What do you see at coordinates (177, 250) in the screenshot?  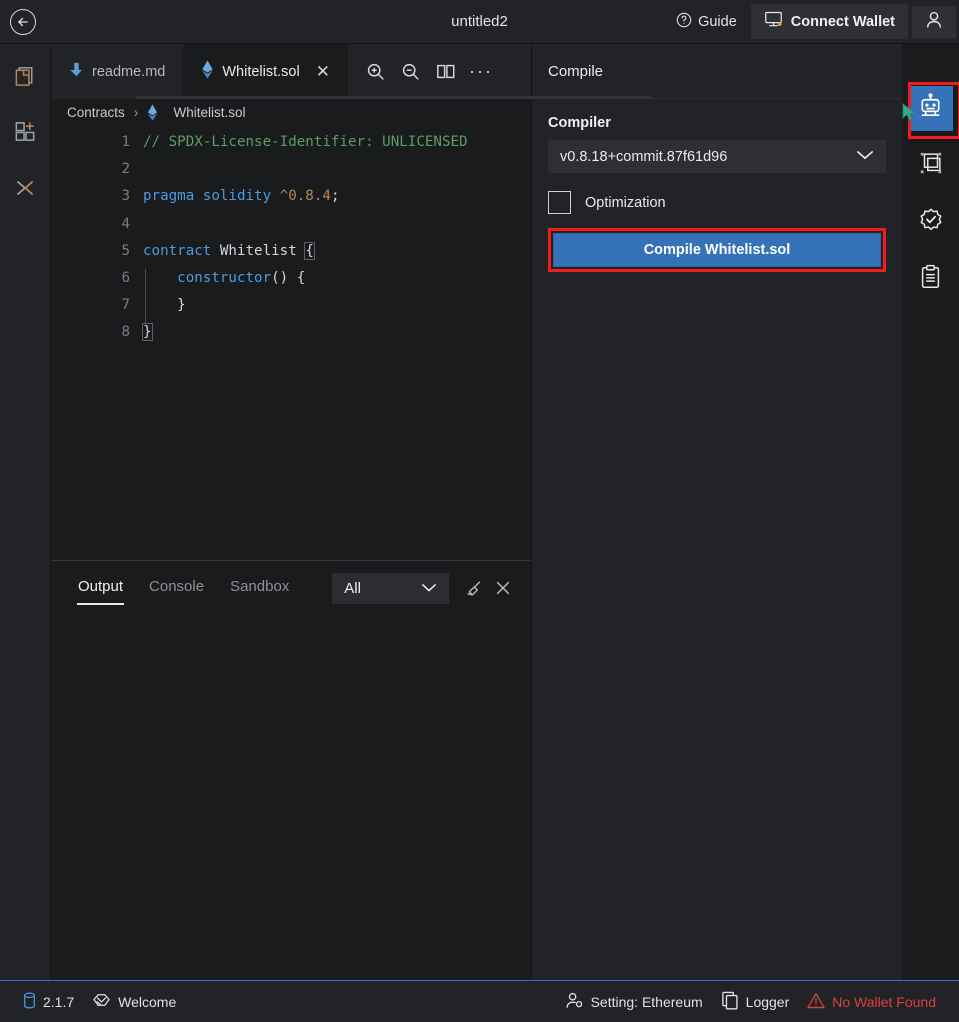 I see `code-token: contract` at bounding box center [177, 250].